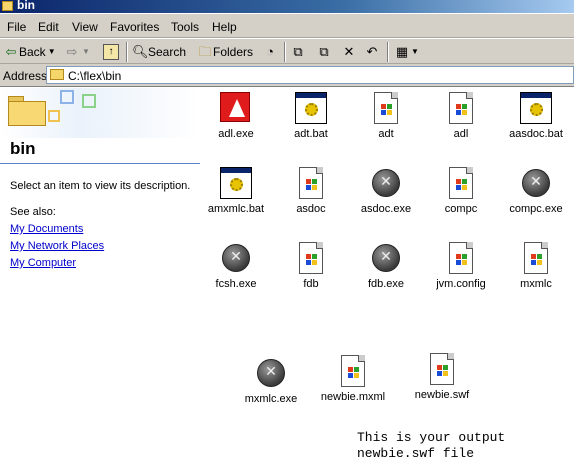 The width and height of the screenshot is (574, 468). Describe the element at coordinates (236, 209) in the screenshot. I see `file-name-label: amxmlc.bat` at that location.